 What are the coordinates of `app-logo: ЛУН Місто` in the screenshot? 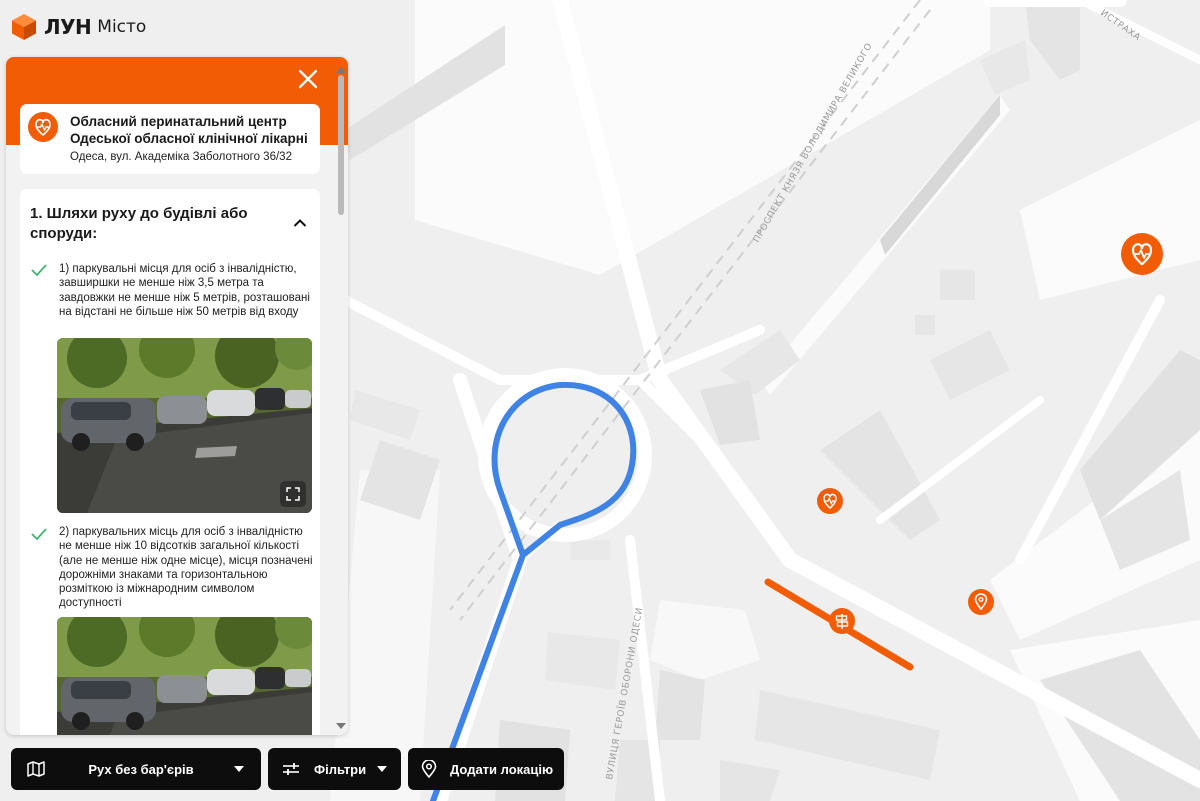 It's located at (78, 27).